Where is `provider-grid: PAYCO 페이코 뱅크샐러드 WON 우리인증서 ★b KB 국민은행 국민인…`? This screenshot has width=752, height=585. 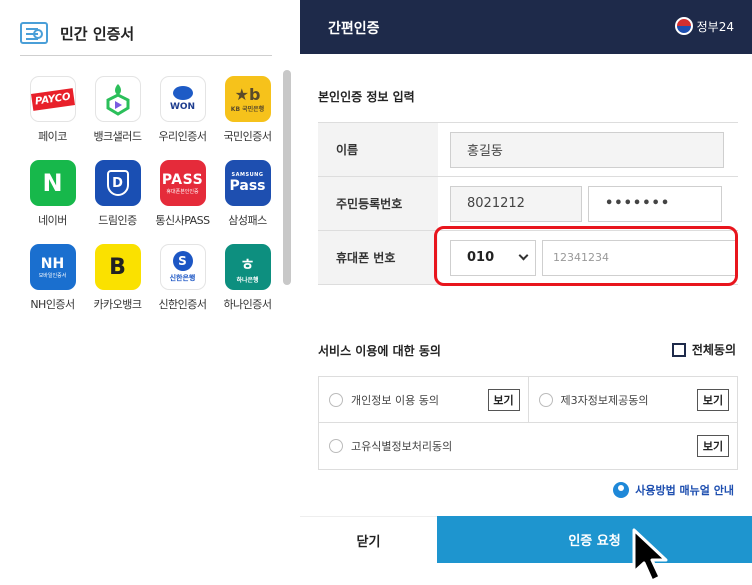
provider-grid: PAYCO 페이코 뱅크샐러드 WON 우리인증서 ★b KB 국민은행 국민인… is located at coordinates (150, 194).